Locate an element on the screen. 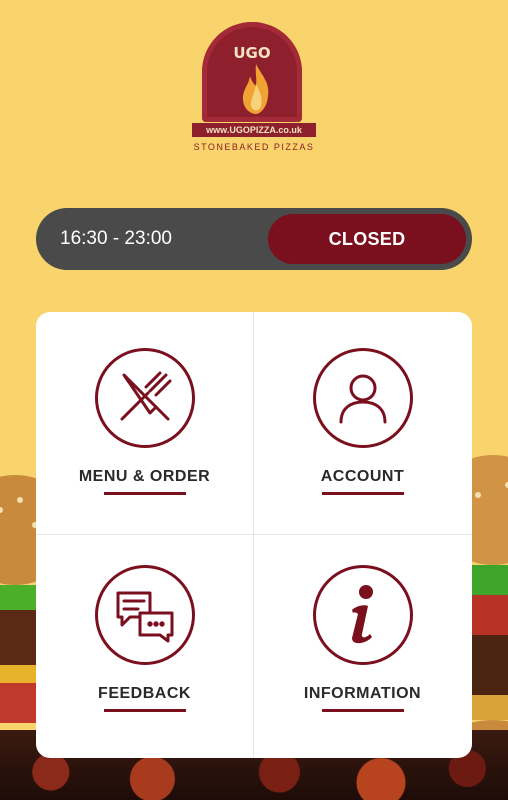 The height and width of the screenshot is (800, 508). feedback-icon-circle is located at coordinates (144, 615).